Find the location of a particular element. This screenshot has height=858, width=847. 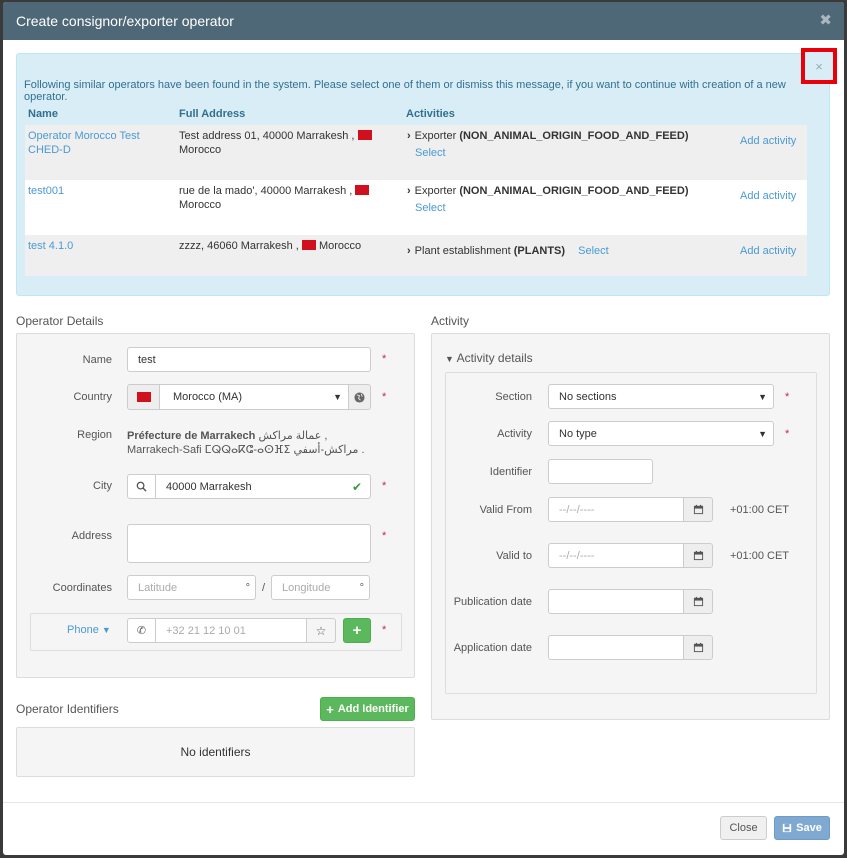

close-button: Close is located at coordinates (743, 828).